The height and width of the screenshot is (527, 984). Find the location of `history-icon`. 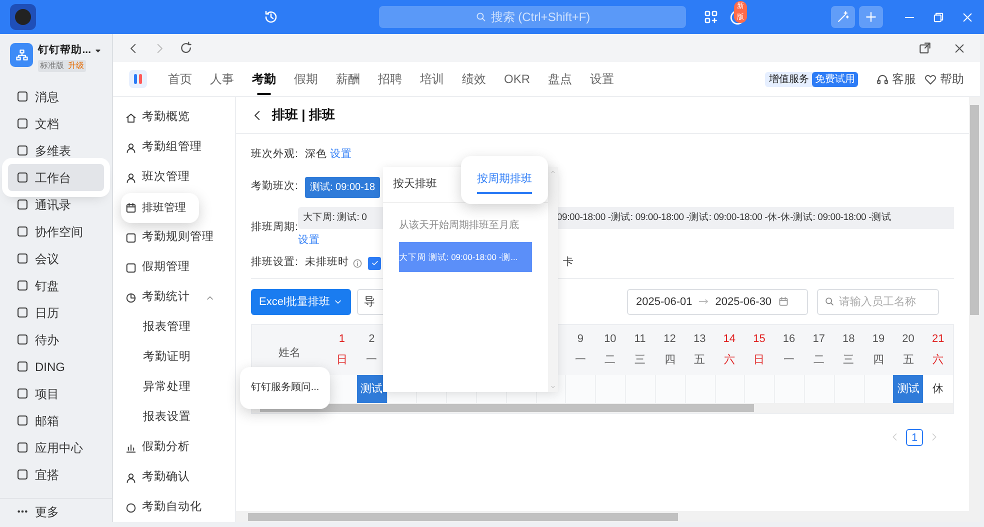

history-icon is located at coordinates (271, 17).